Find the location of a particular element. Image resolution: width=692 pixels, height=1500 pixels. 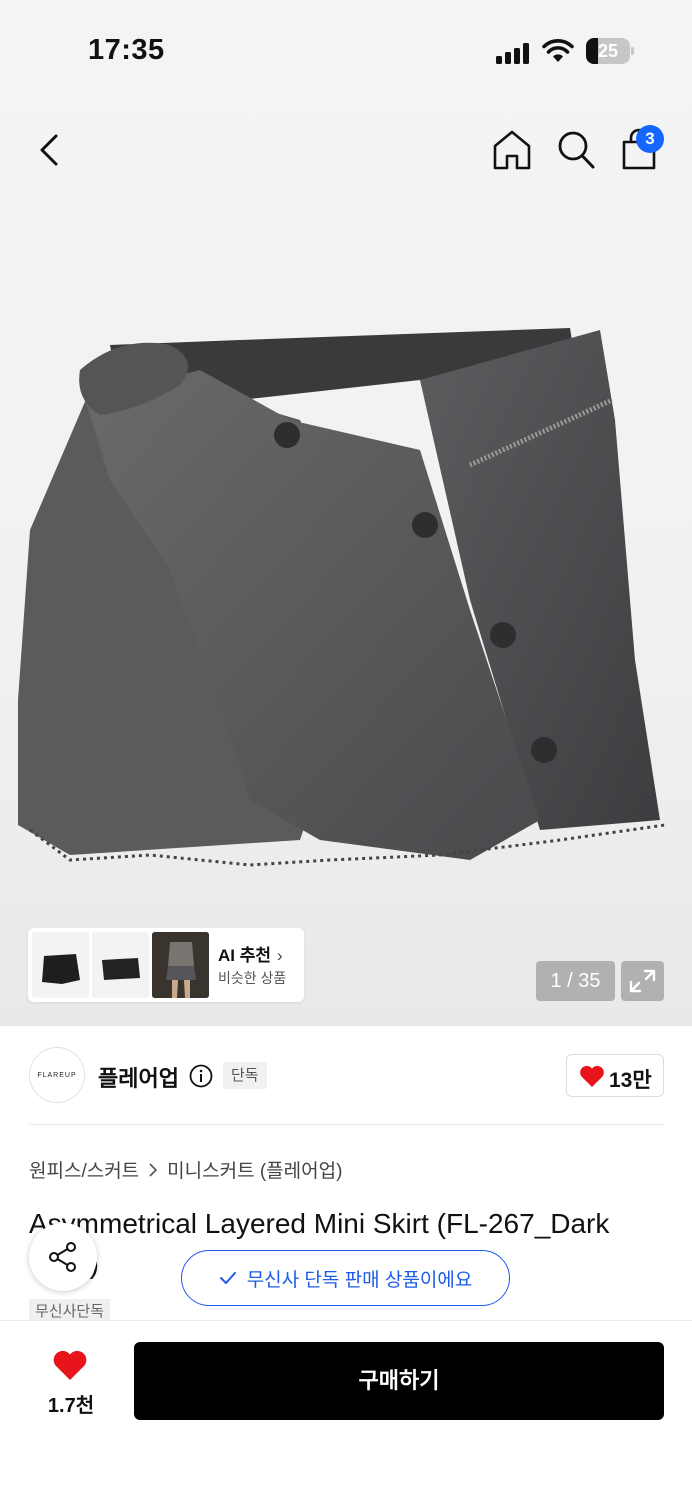

chevron-right-icon is located at coordinates (153, 1169).